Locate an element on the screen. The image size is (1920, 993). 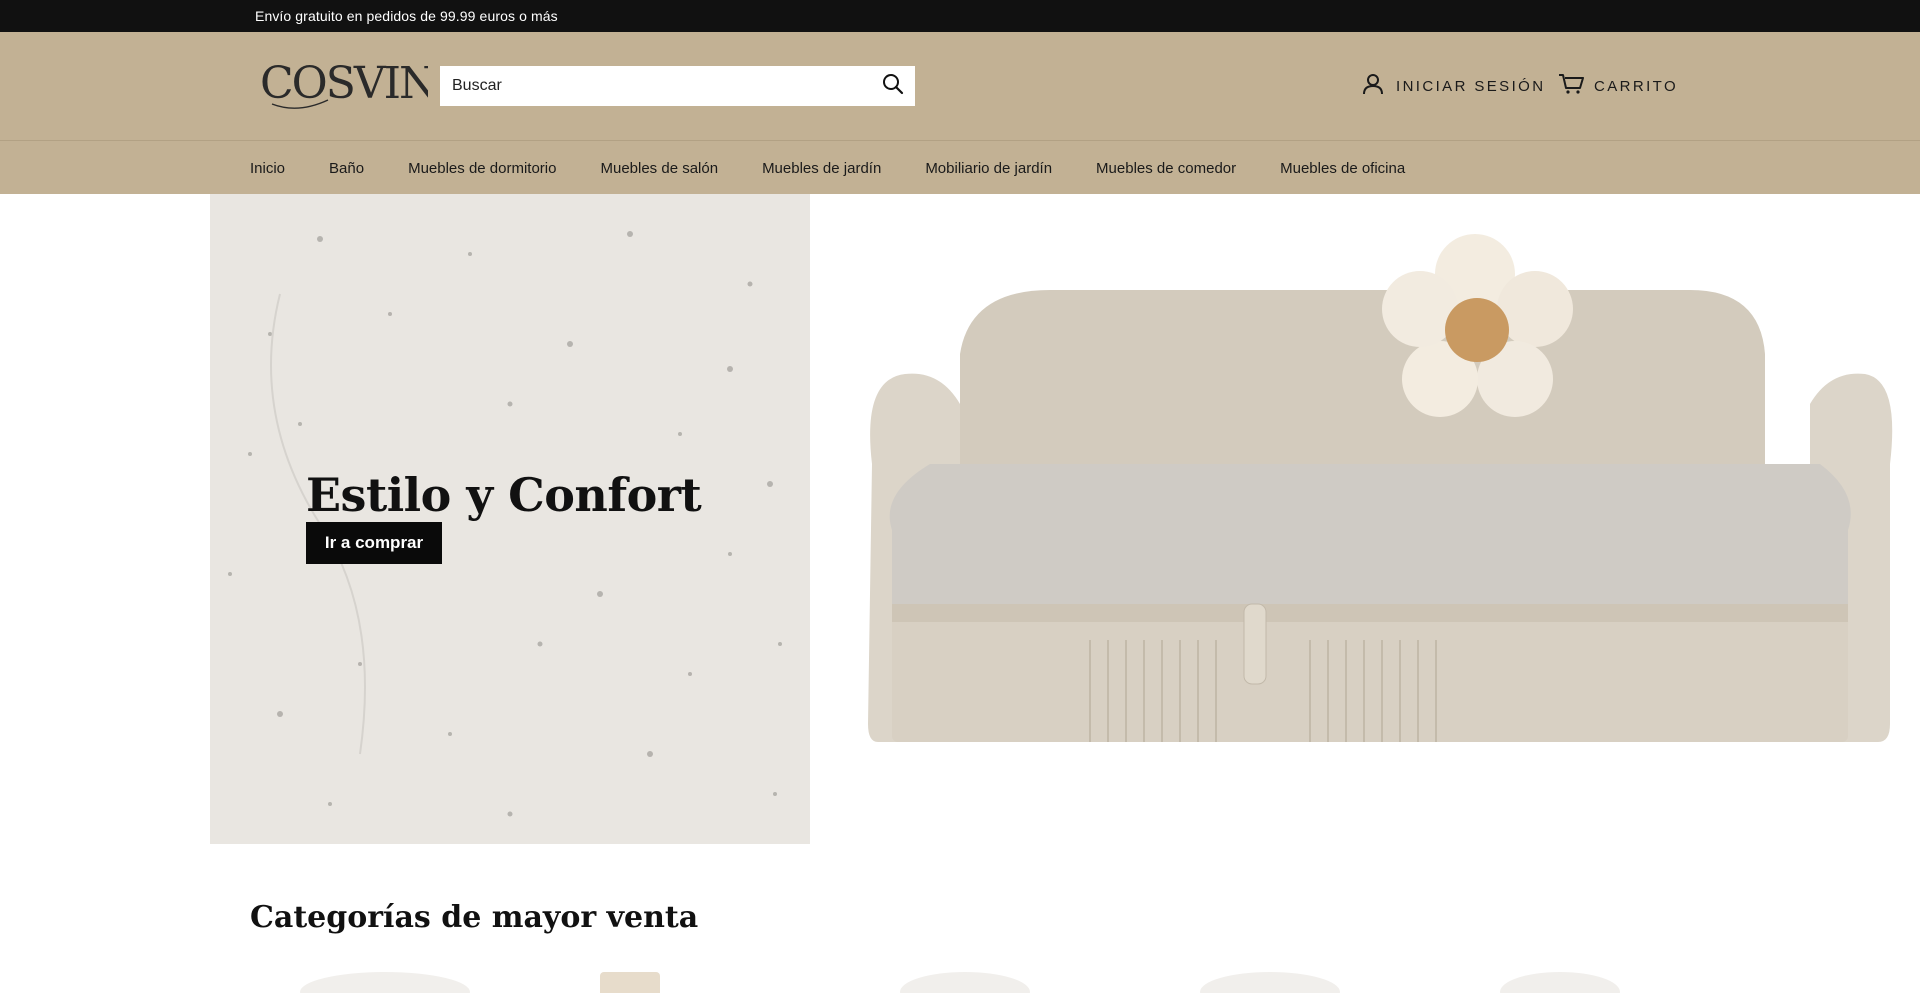
nav-item-mobiliario-jardin: Mobiliario de jardín is located at coordinates (988, 168).